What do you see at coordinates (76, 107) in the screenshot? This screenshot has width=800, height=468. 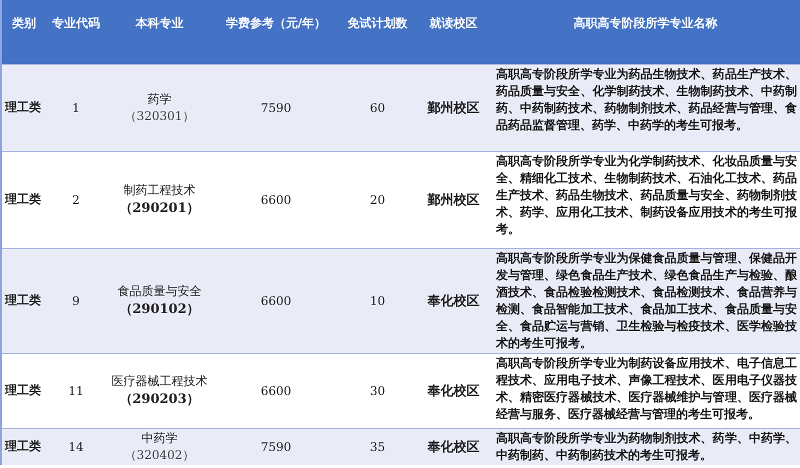 I see `table-cell: 1` at bounding box center [76, 107].